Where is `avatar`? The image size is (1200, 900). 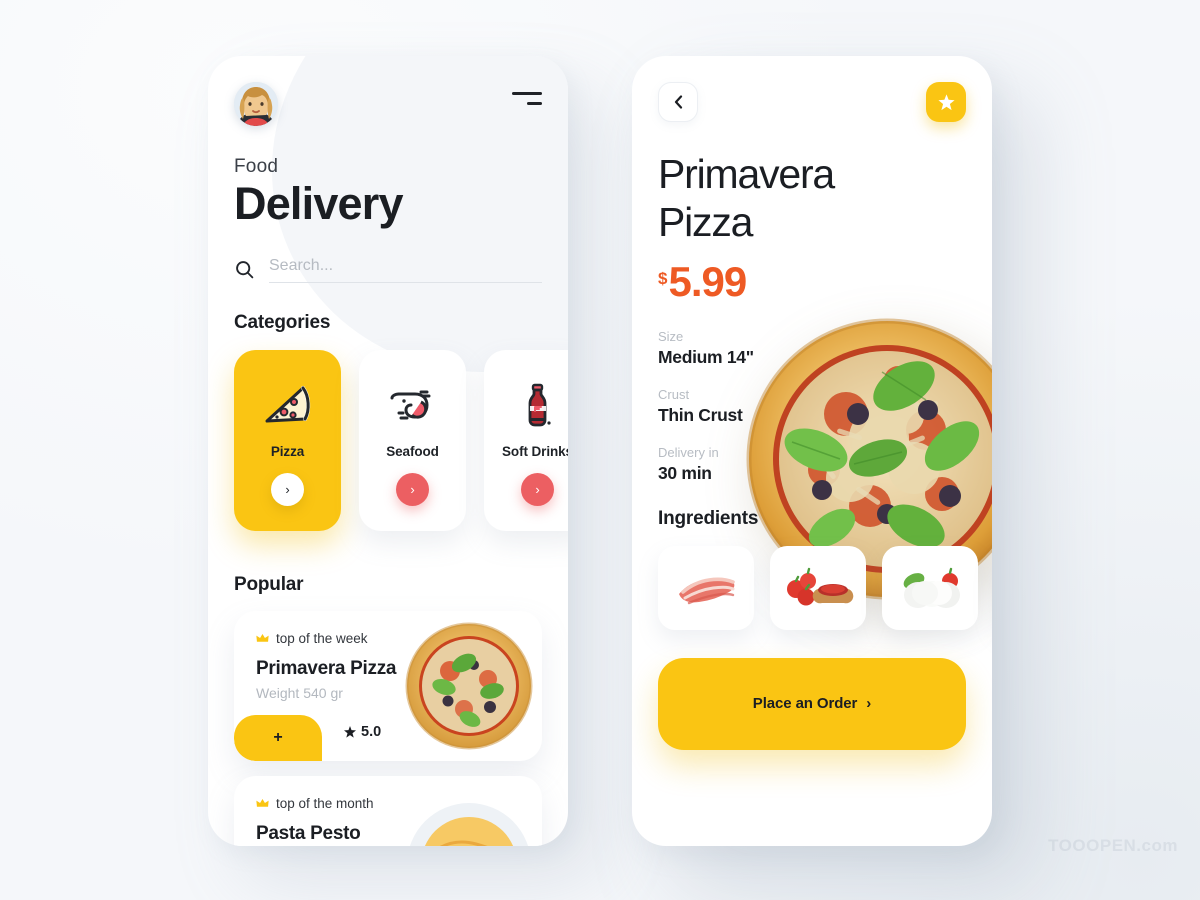
avatar is located at coordinates (256, 104).